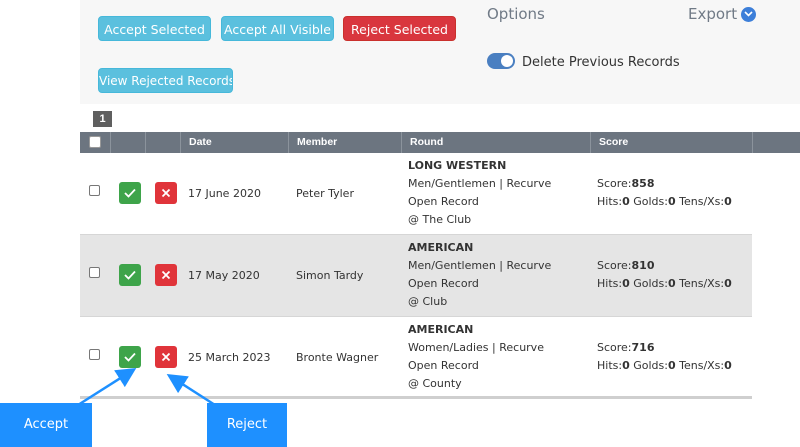 Image resolution: width=800 pixels, height=447 pixels. Describe the element at coordinates (146, 387) in the screenshot. I see `callout-arrows` at that location.